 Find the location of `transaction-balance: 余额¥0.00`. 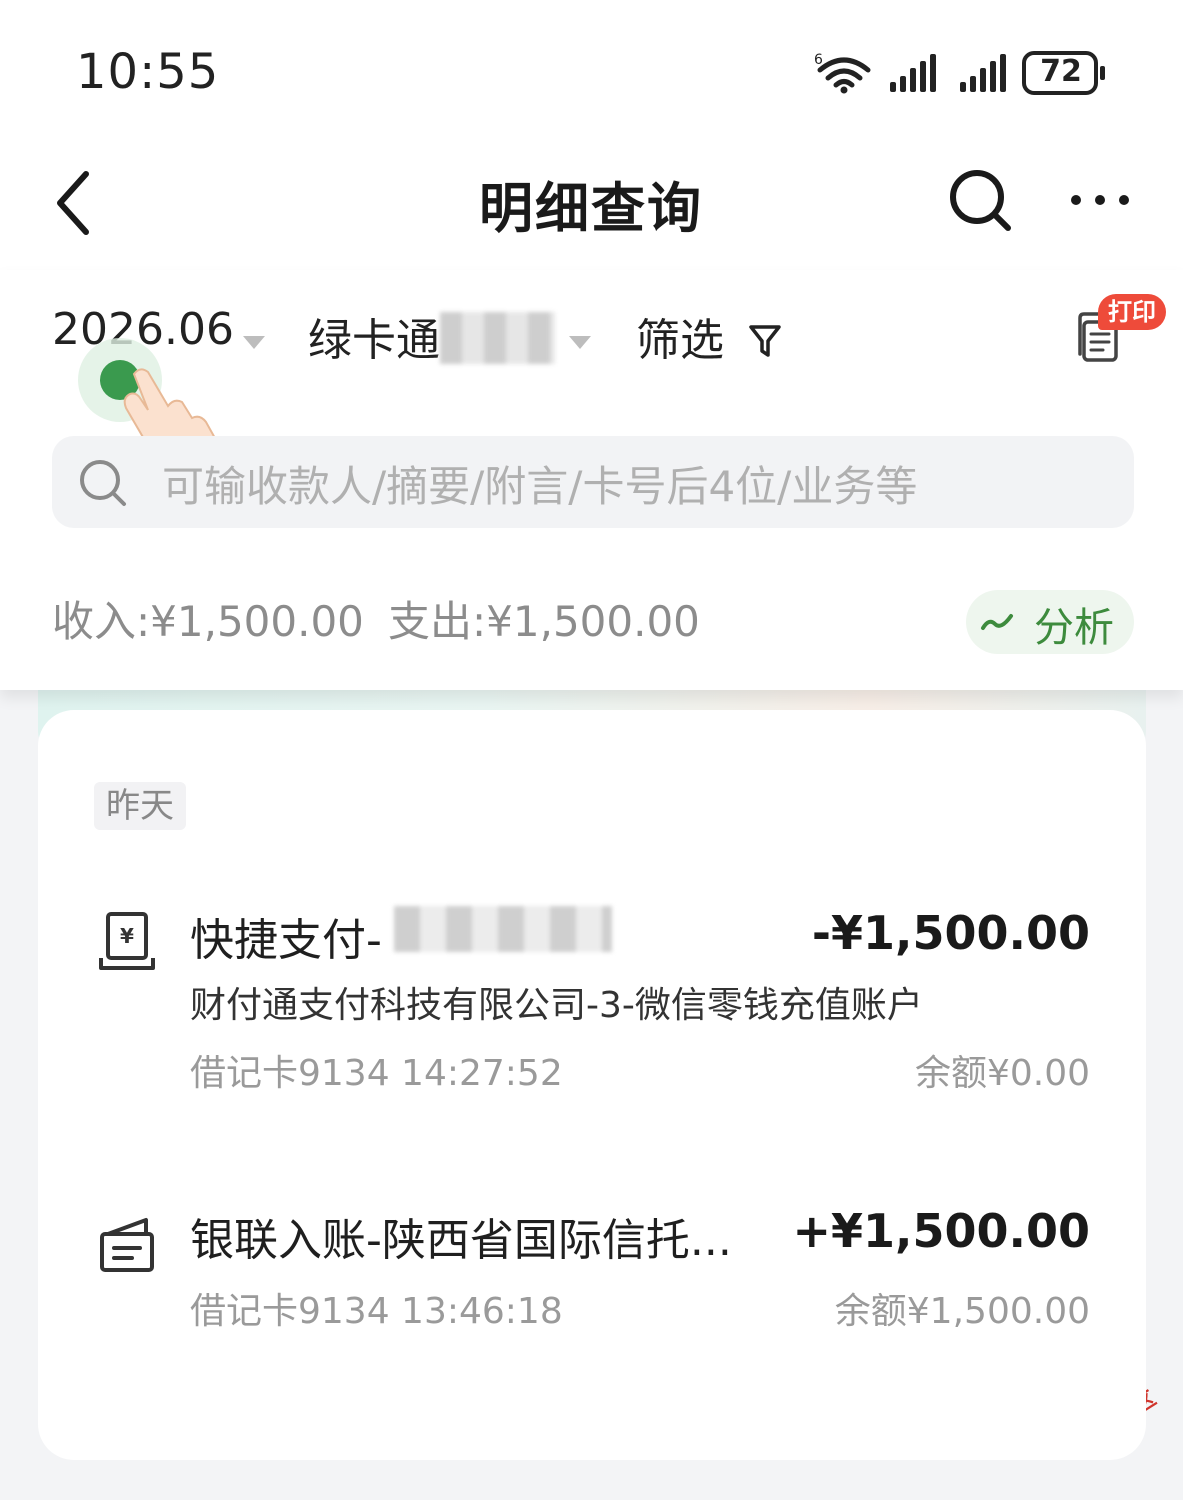

transaction-balance: 余额¥0.00 is located at coordinates (1002, 1073).